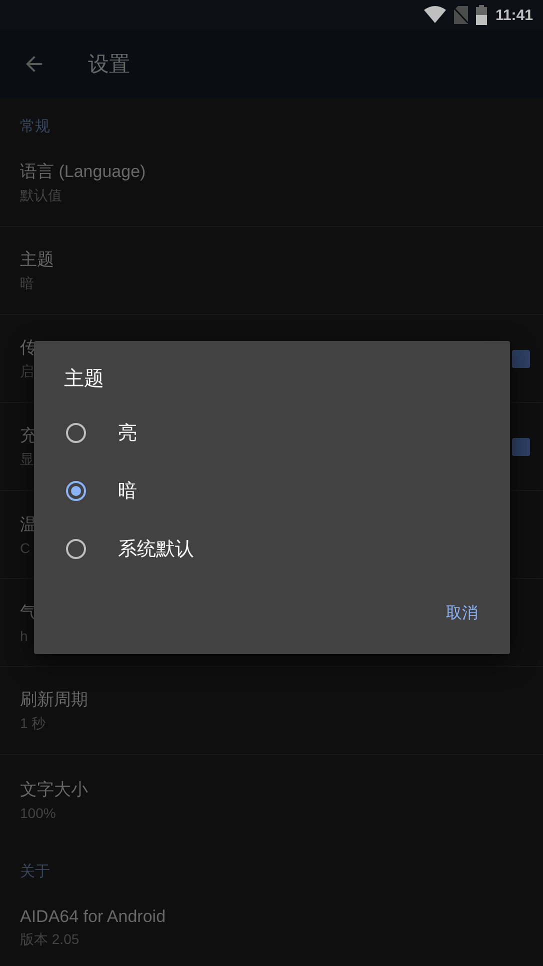 The height and width of the screenshot is (966, 543). Describe the element at coordinates (514, 15) in the screenshot. I see `status-time: 11:41` at that location.